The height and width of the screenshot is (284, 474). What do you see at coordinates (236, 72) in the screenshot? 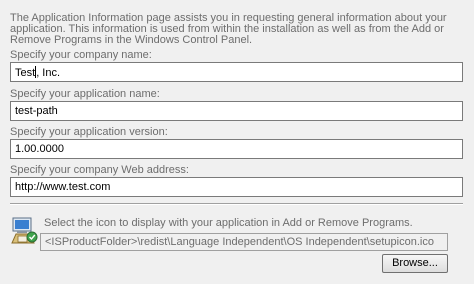
I see `company-name-field: Test, Inc.` at bounding box center [236, 72].